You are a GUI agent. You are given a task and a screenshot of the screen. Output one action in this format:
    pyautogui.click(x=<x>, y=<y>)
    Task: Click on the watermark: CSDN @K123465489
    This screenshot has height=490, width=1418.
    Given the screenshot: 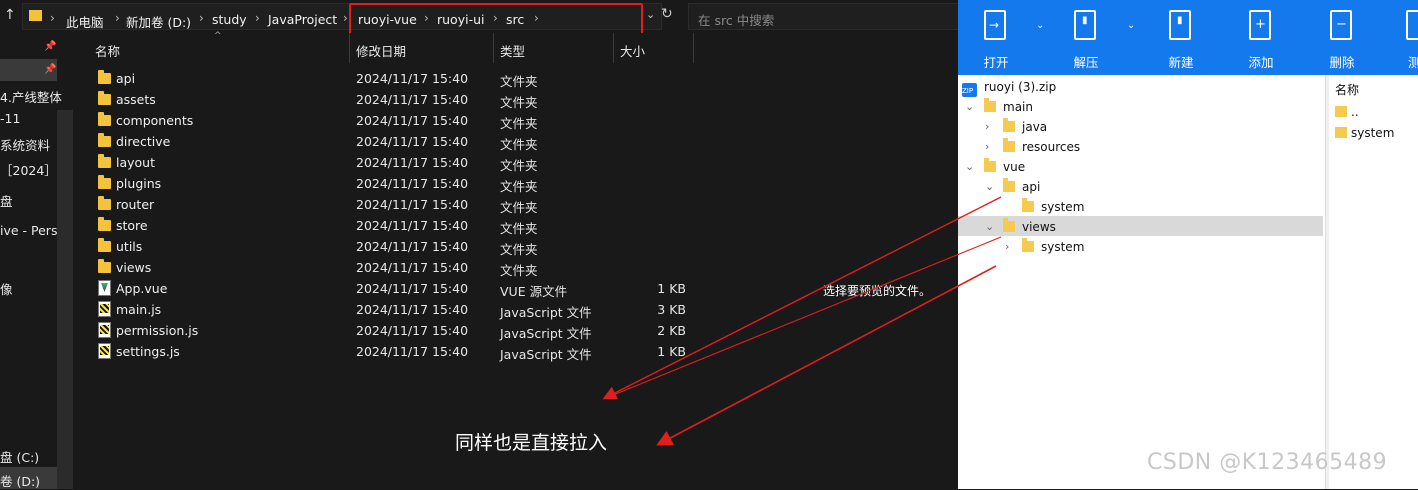 What is the action you would take?
    pyautogui.click(x=1267, y=462)
    